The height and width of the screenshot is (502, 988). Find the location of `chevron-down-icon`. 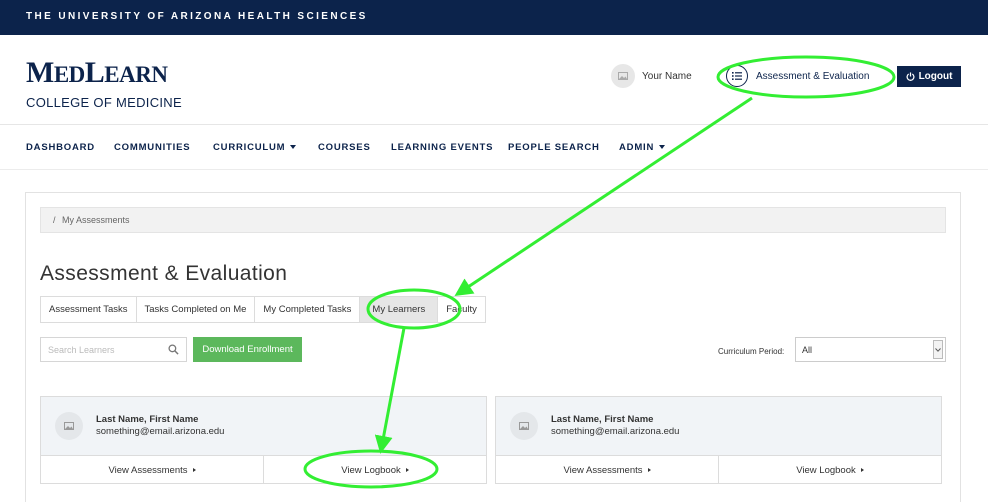

chevron-down-icon is located at coordinates (938, 349).